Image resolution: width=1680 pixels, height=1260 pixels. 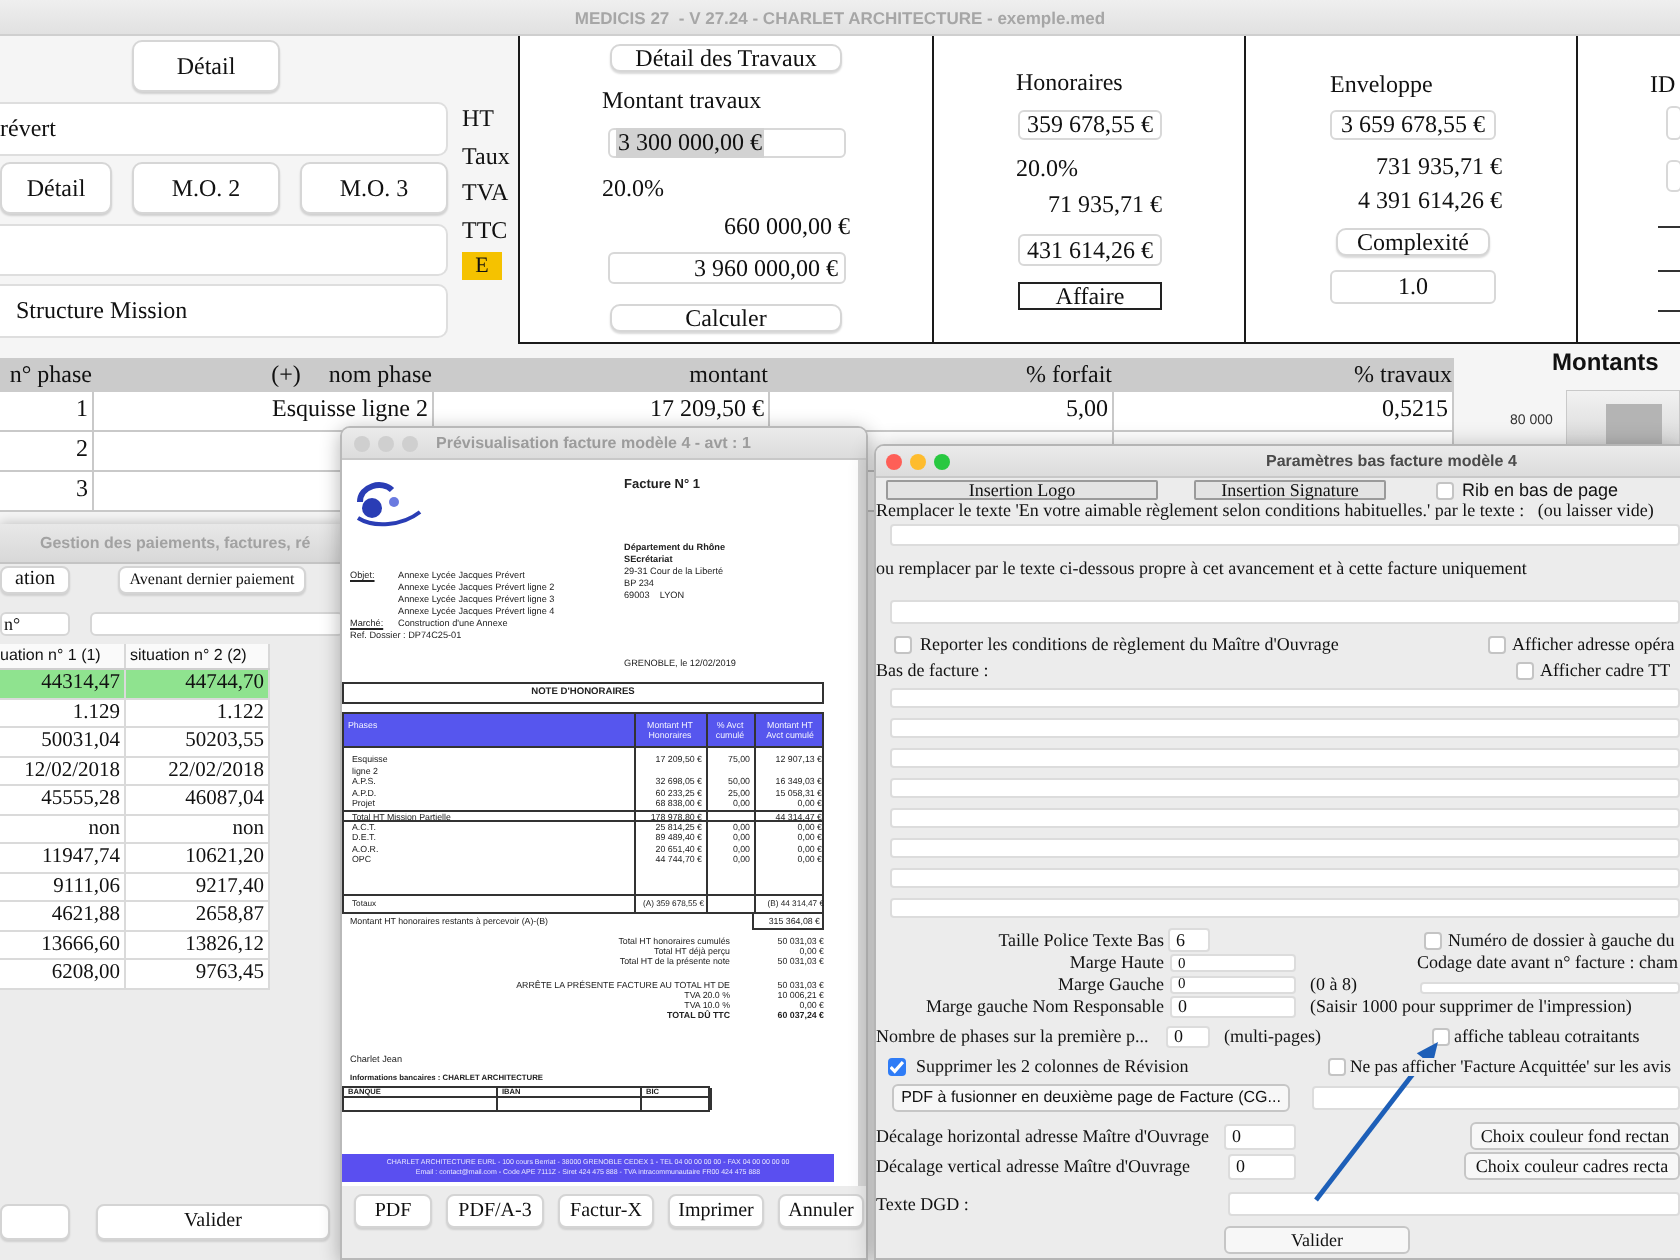 What do you see at coordinates (1438, 166) in the screenshot?
I see `amount-text: 731 935,71 €` at bounding box center [1438, 166].